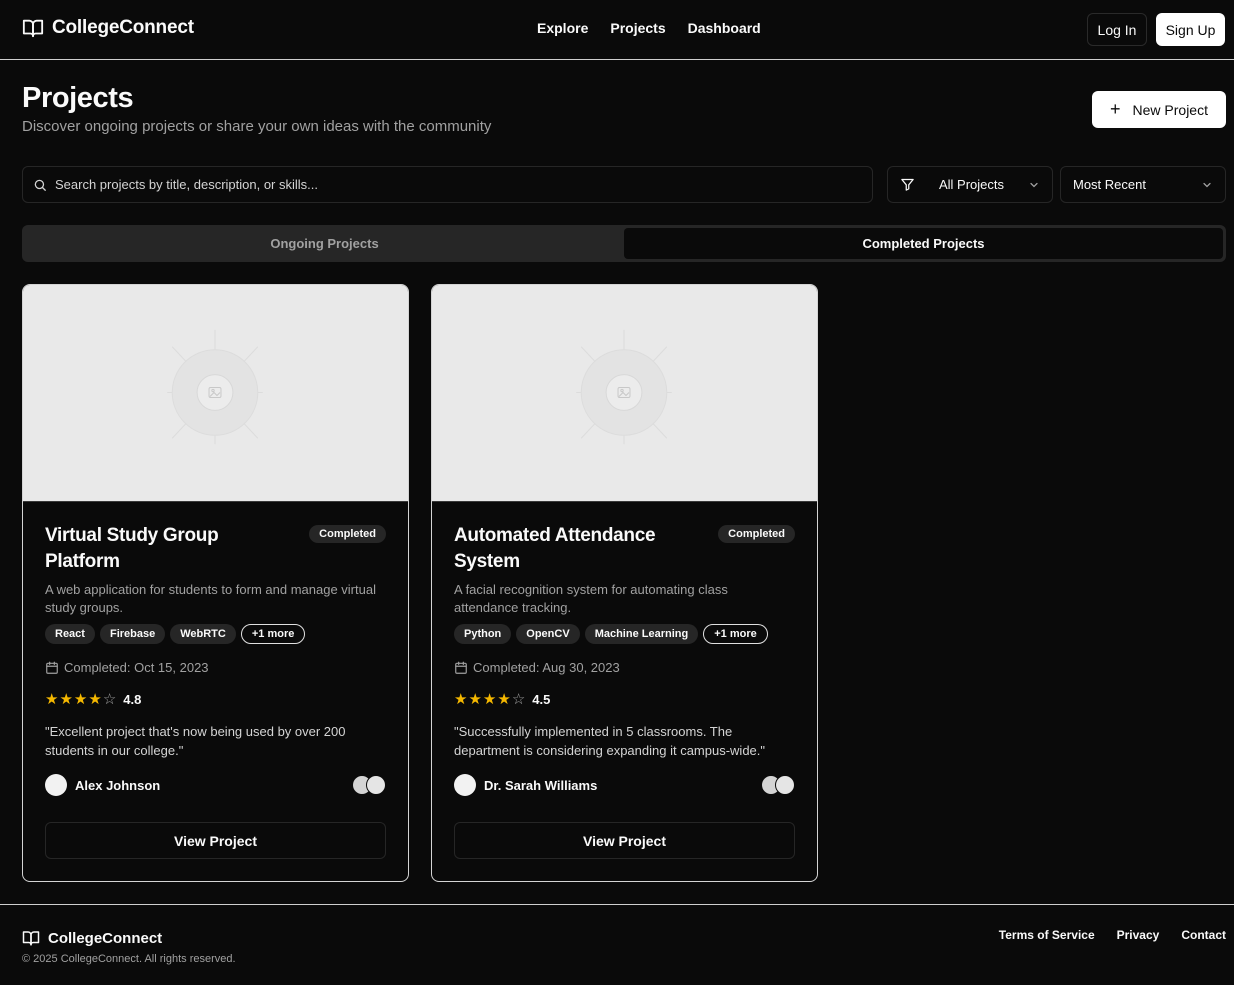 This screenshot has width=1234, height=985. I want to click on author: Alex Johnson, so click(215, 785).